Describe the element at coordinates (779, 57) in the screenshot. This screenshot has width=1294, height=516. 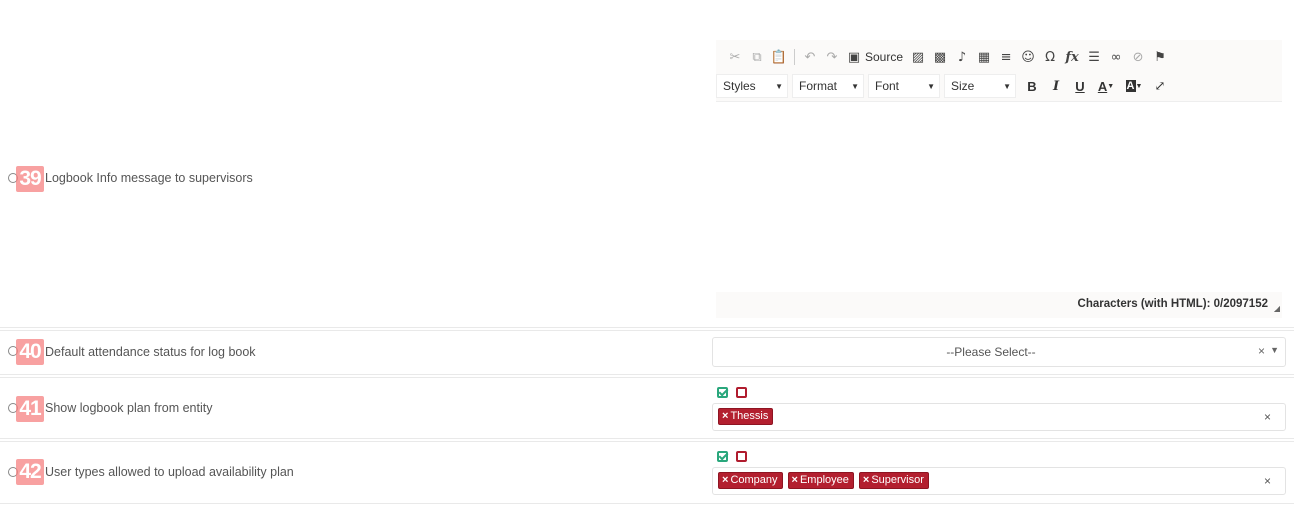
I see `paste-icon: 📋` at that location.